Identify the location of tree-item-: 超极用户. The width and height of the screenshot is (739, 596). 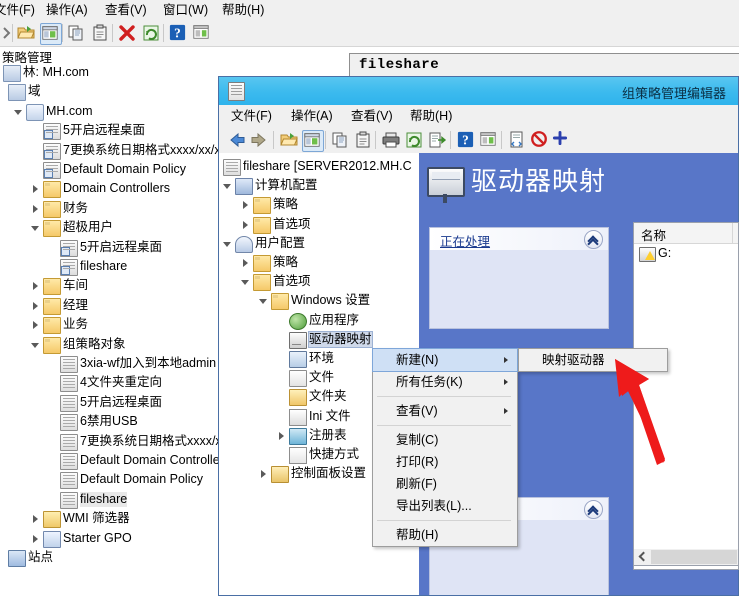
(116, 228).